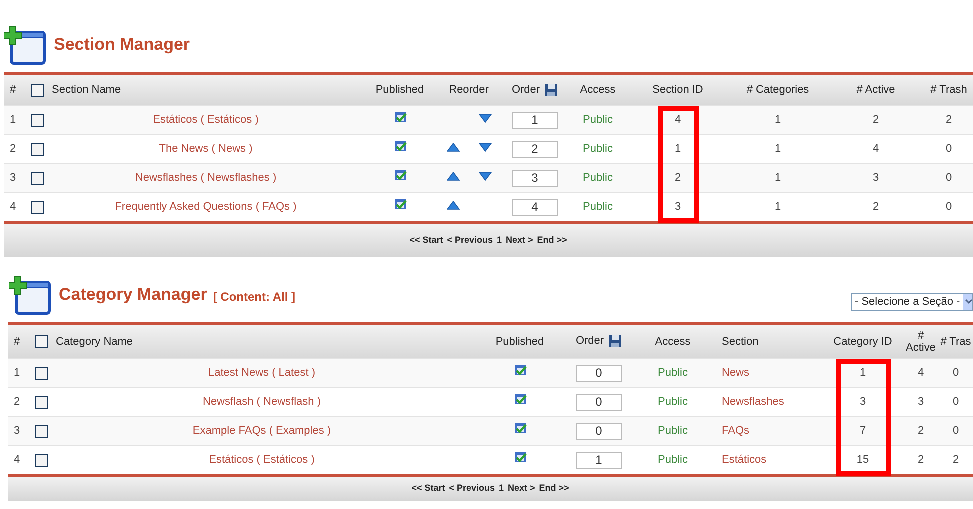 Image resolution: width=973 pixels, height=509 pixels. I want to click on table-cell-text: 3, so click(876, 178).